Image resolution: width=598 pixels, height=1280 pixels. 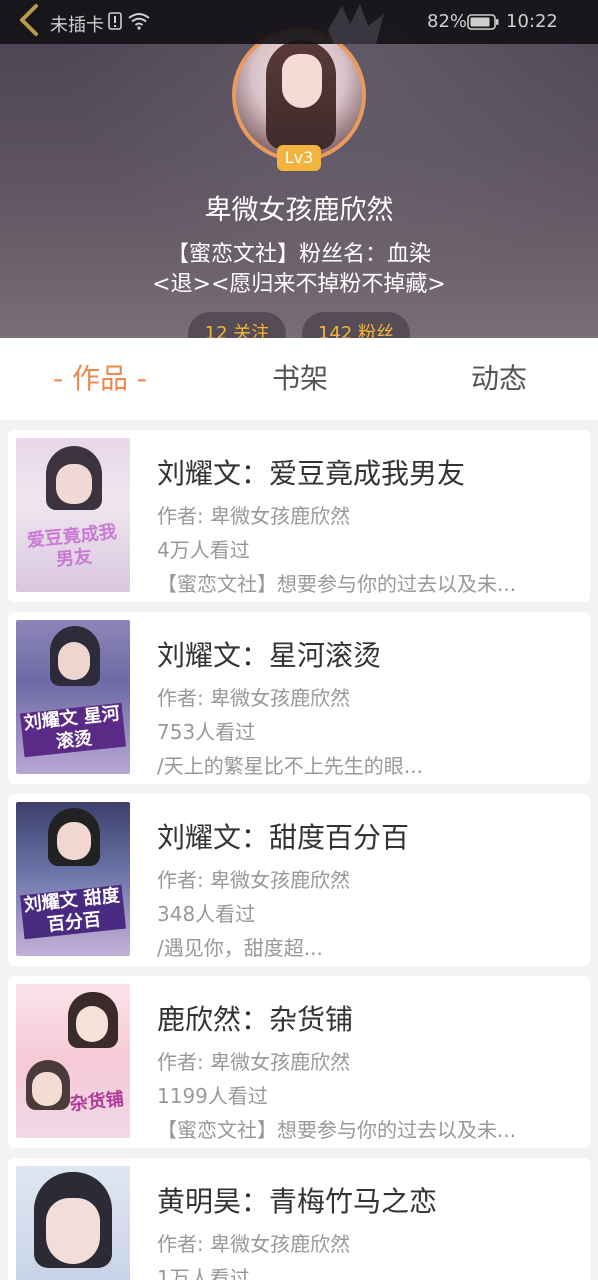 I want to click on book-views: 753人看过, so click(x=206, y=732).